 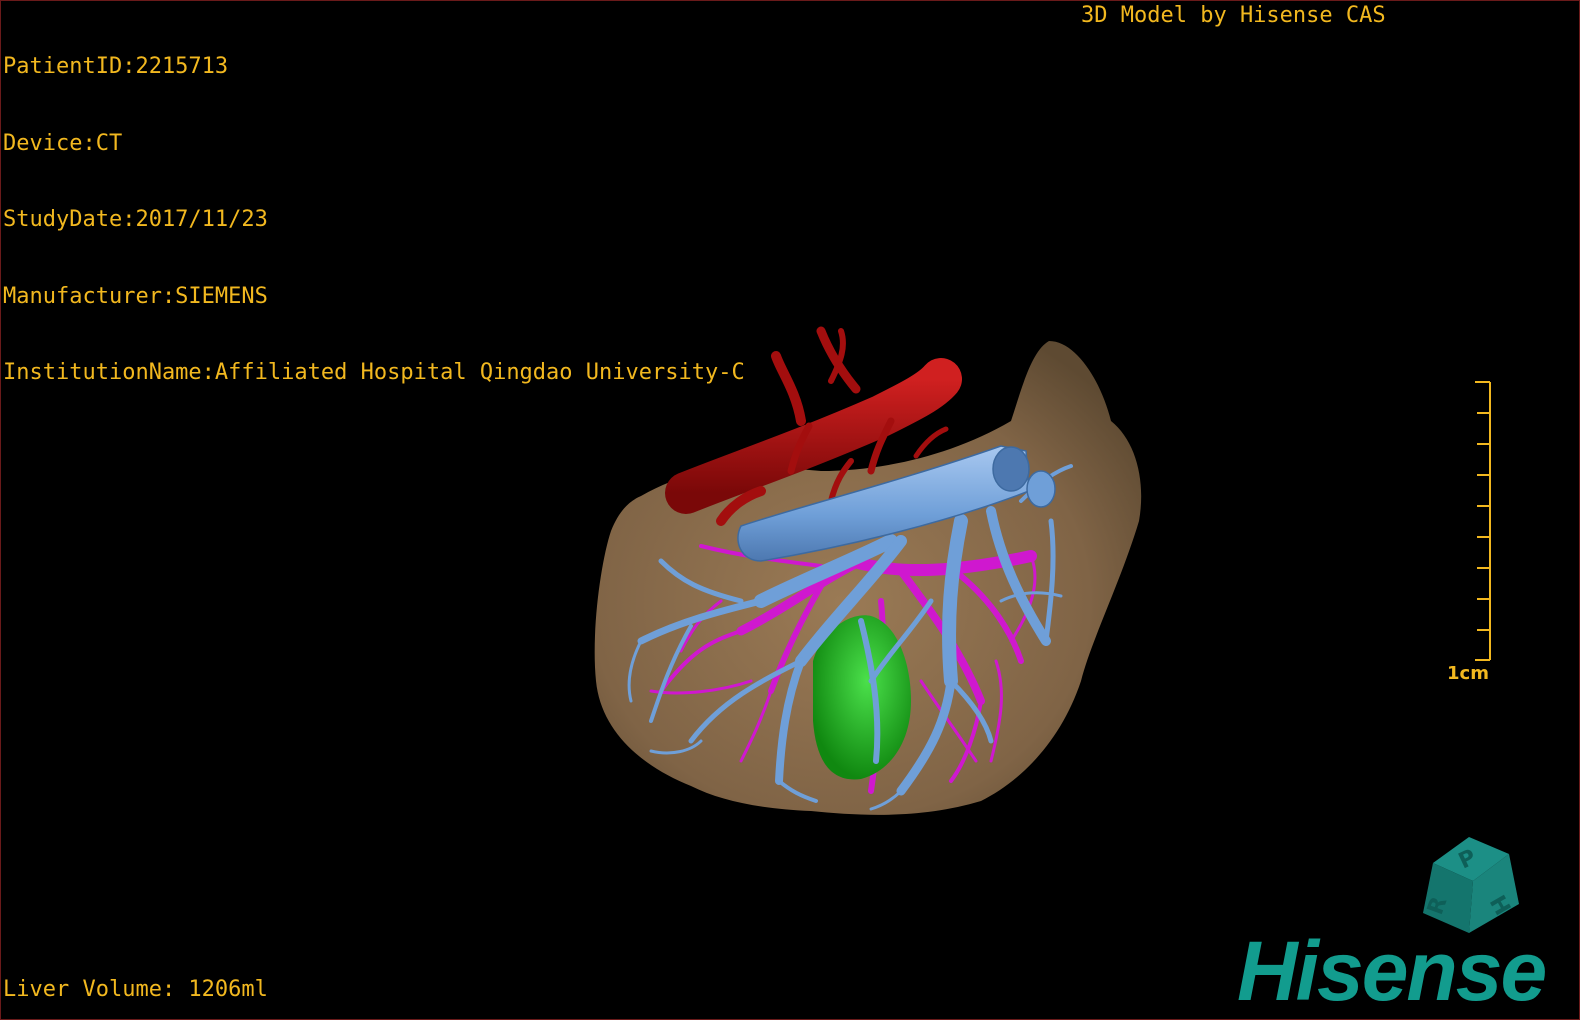 I want to click on scale-bar, so click(x=1483, y=521).